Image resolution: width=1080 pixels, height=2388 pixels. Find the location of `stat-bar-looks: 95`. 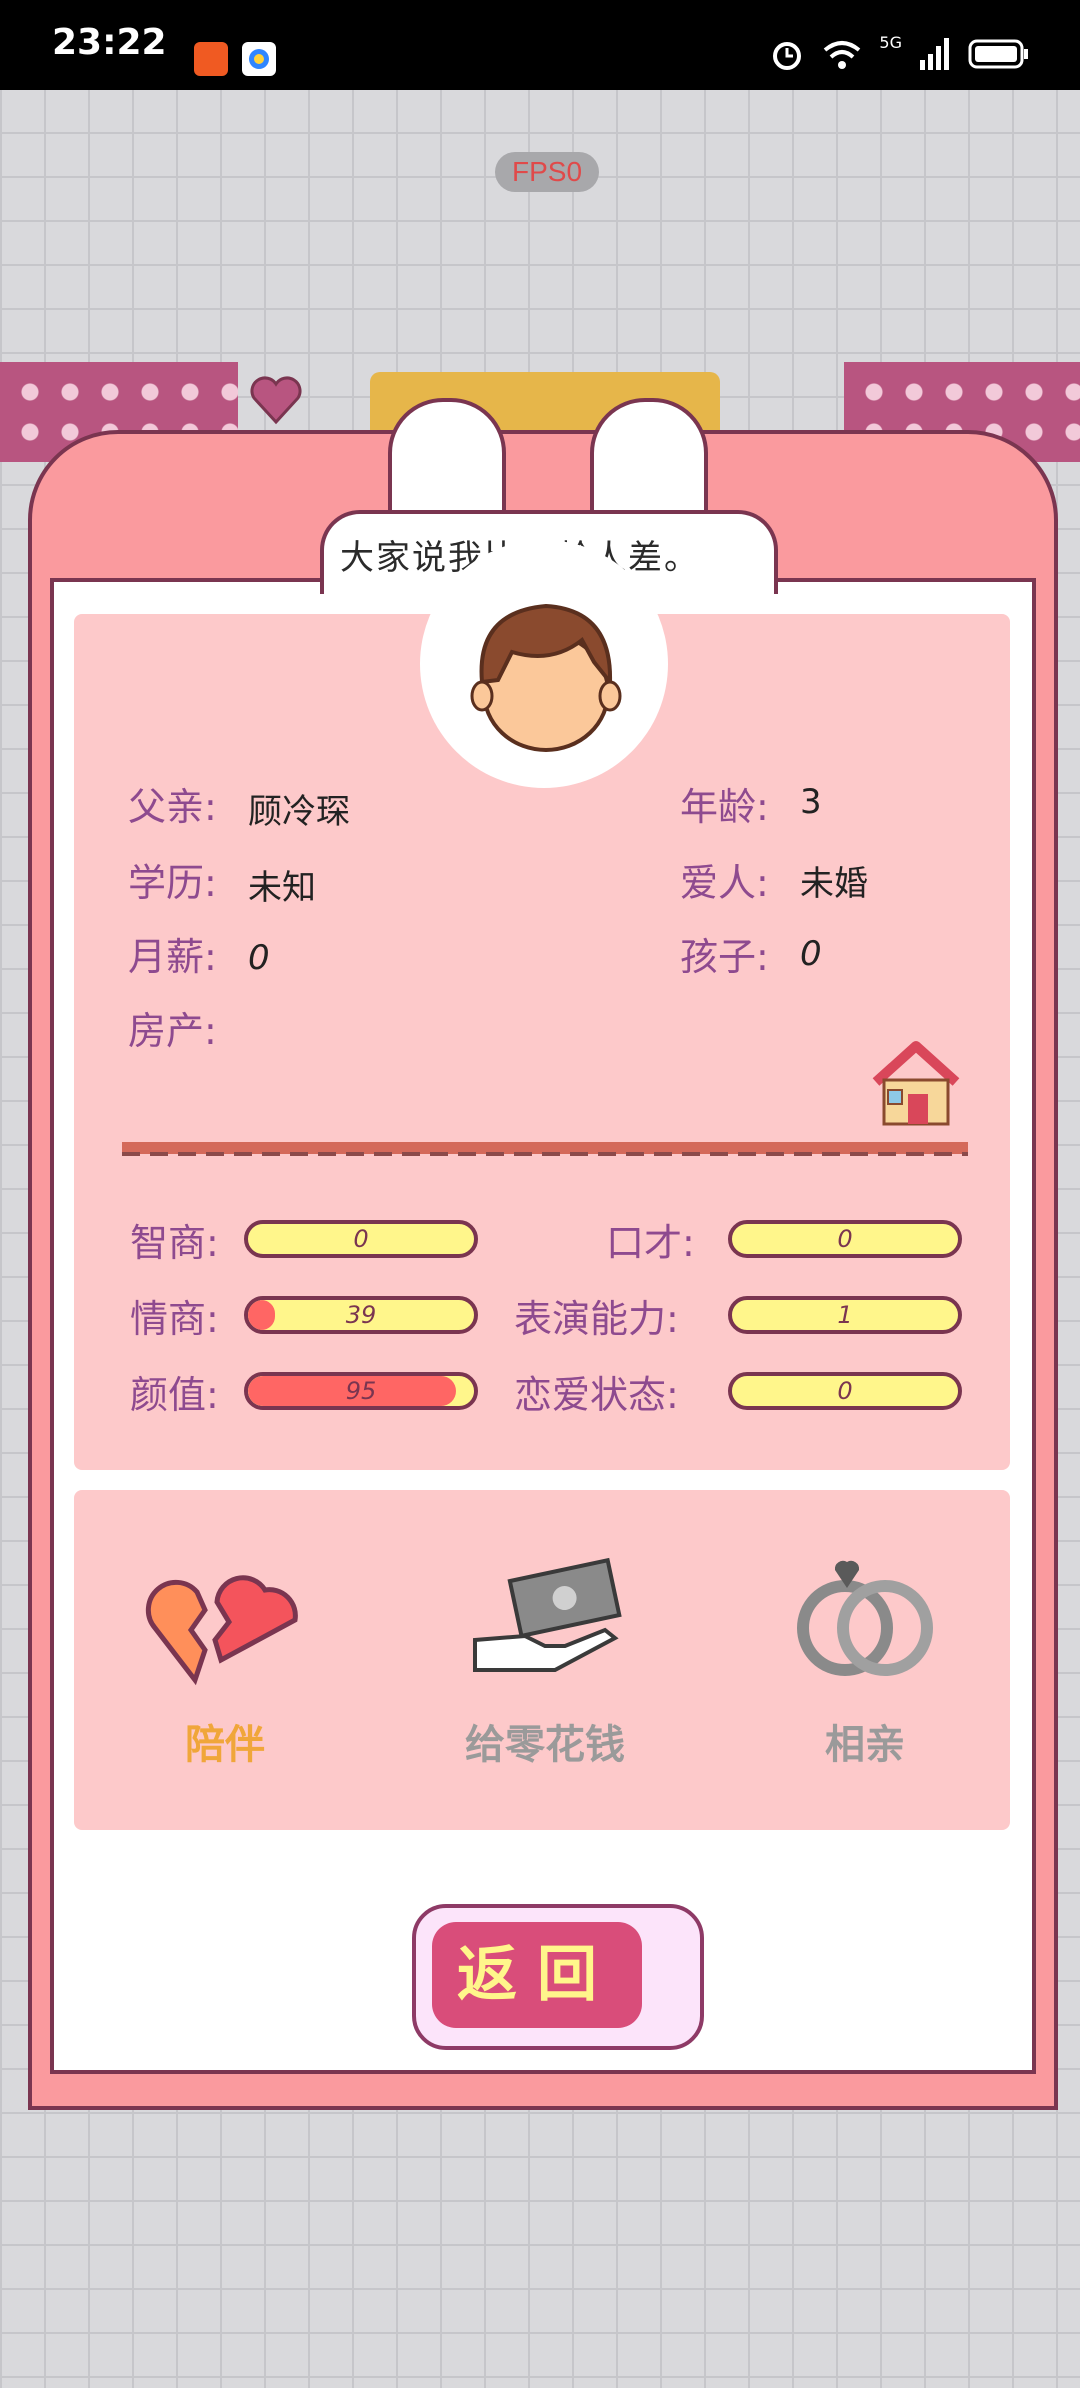

stat-bar-looks: 95 is located at coordinates (361, 1391).